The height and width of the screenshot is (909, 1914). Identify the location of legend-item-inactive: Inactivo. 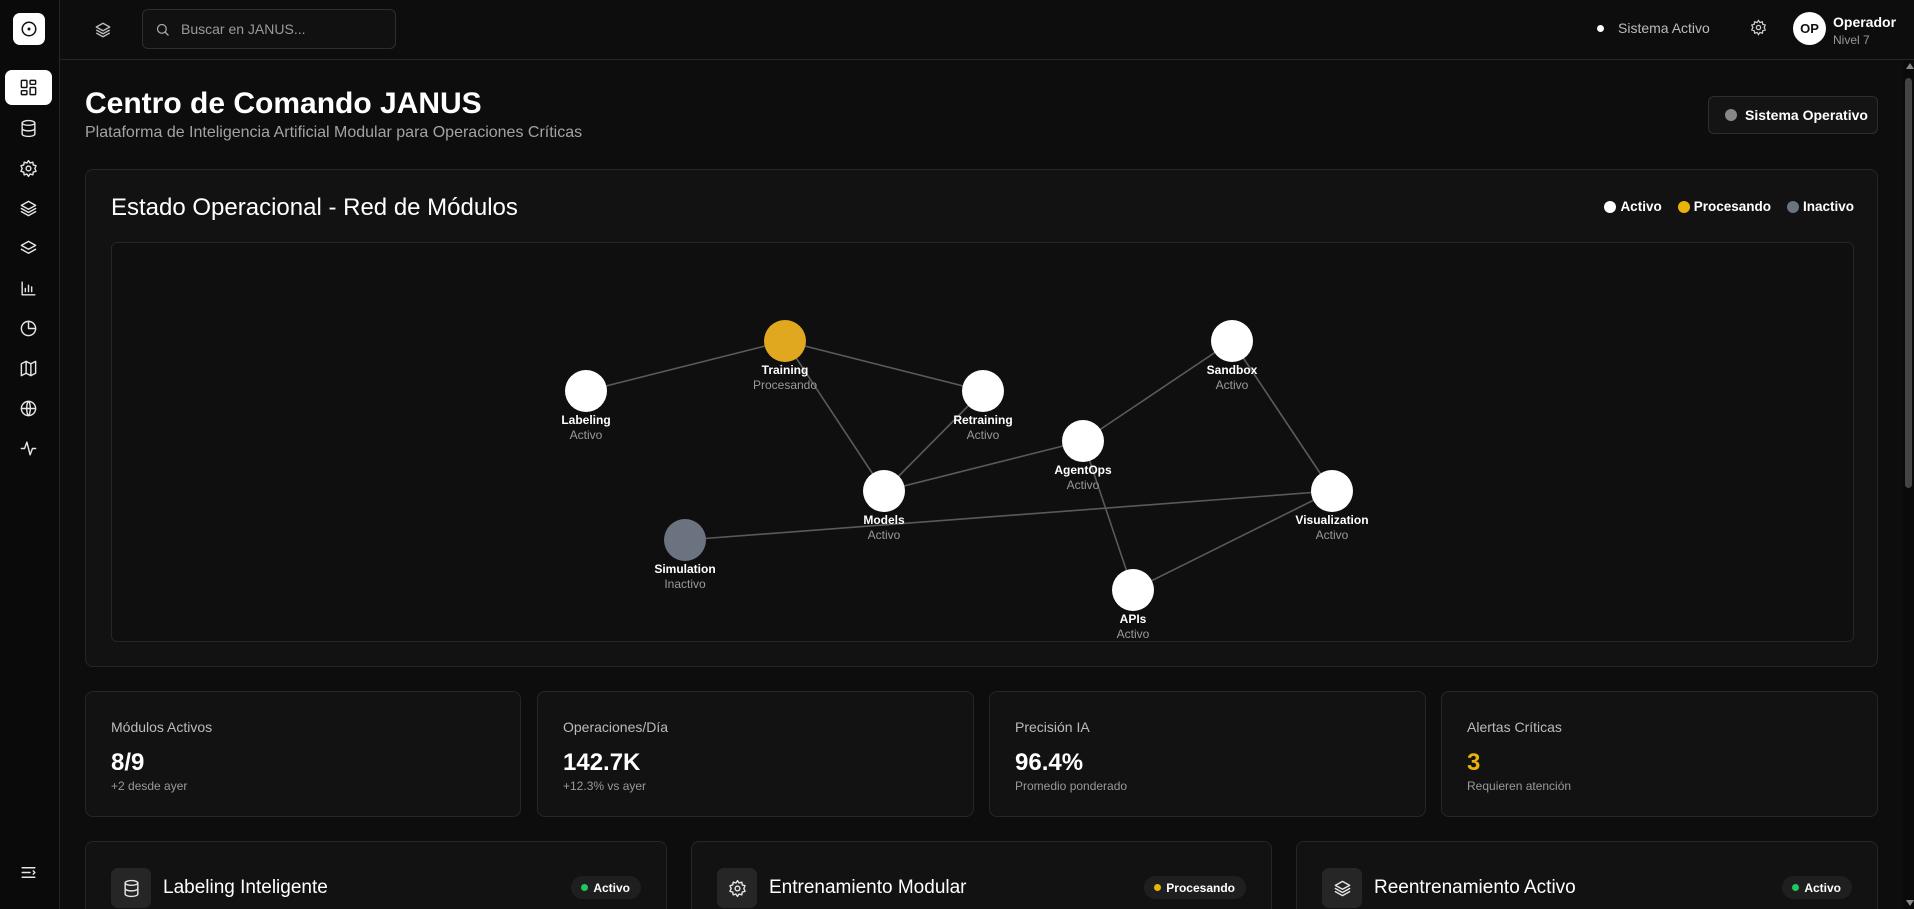
(1820, 206).